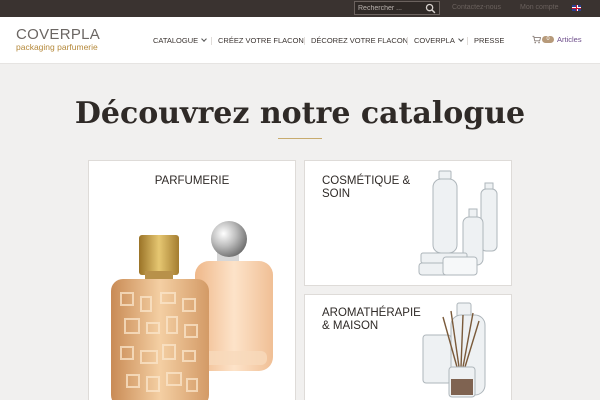 This screenshot has height=400, width=600. What do you see at coordinates (336, 194) in the screenshot?
I see `category-label-line2: SOIN` at bounding box center [336, 194].